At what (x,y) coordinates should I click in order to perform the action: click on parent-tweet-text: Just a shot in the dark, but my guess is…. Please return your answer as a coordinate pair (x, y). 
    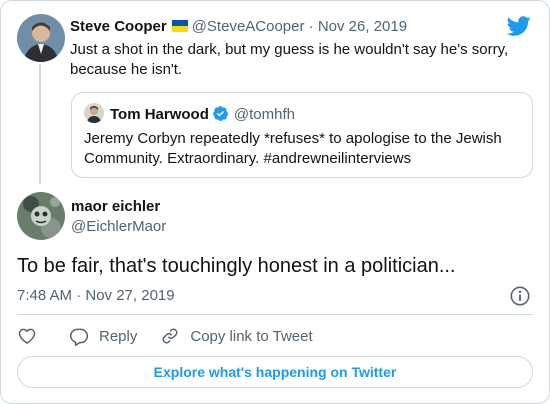
    Looking at the image, I should click on (289, 59).